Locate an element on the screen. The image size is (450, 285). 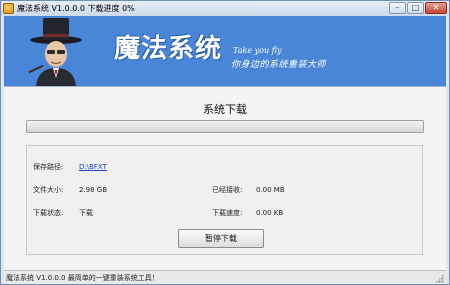
file-size-value: 2.98 GB is located at coordinates (93, 190).